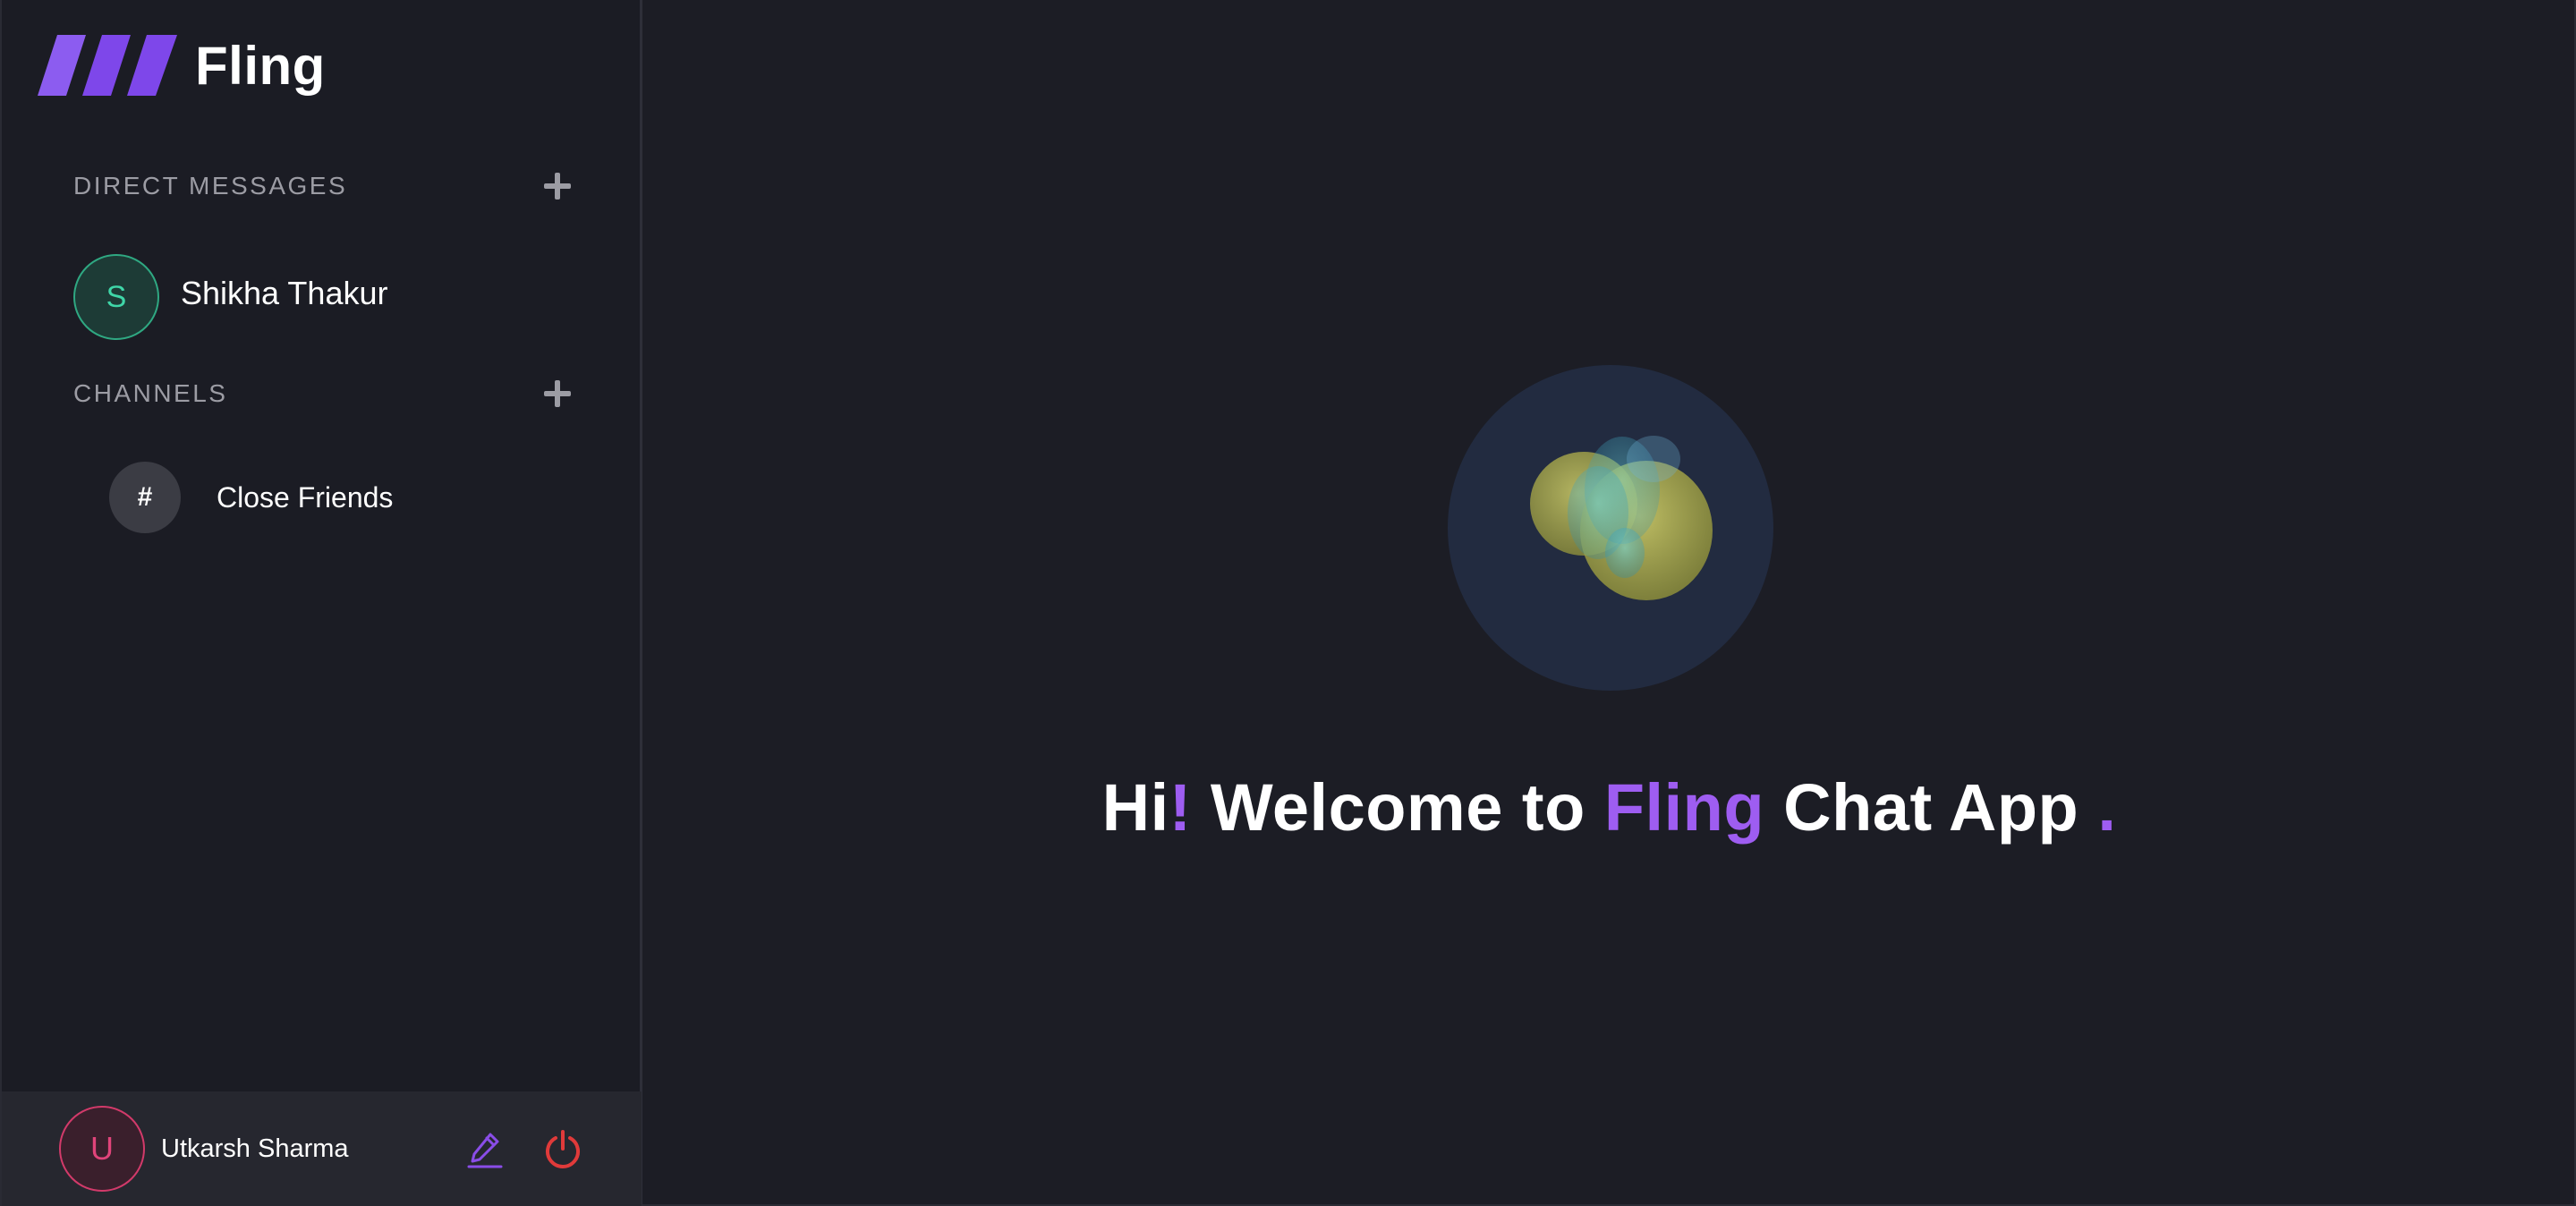 This screenshot has height=1206, width=2576. I want to click on dm-contact-name: Shikha Thakur, so click(284, 293).